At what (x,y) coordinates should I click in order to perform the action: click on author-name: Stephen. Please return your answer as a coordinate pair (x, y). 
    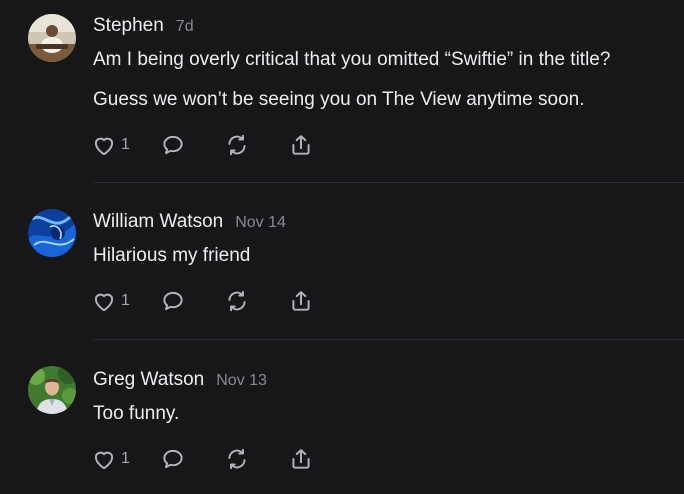
    Looking at the image, I should click on (128, 26).